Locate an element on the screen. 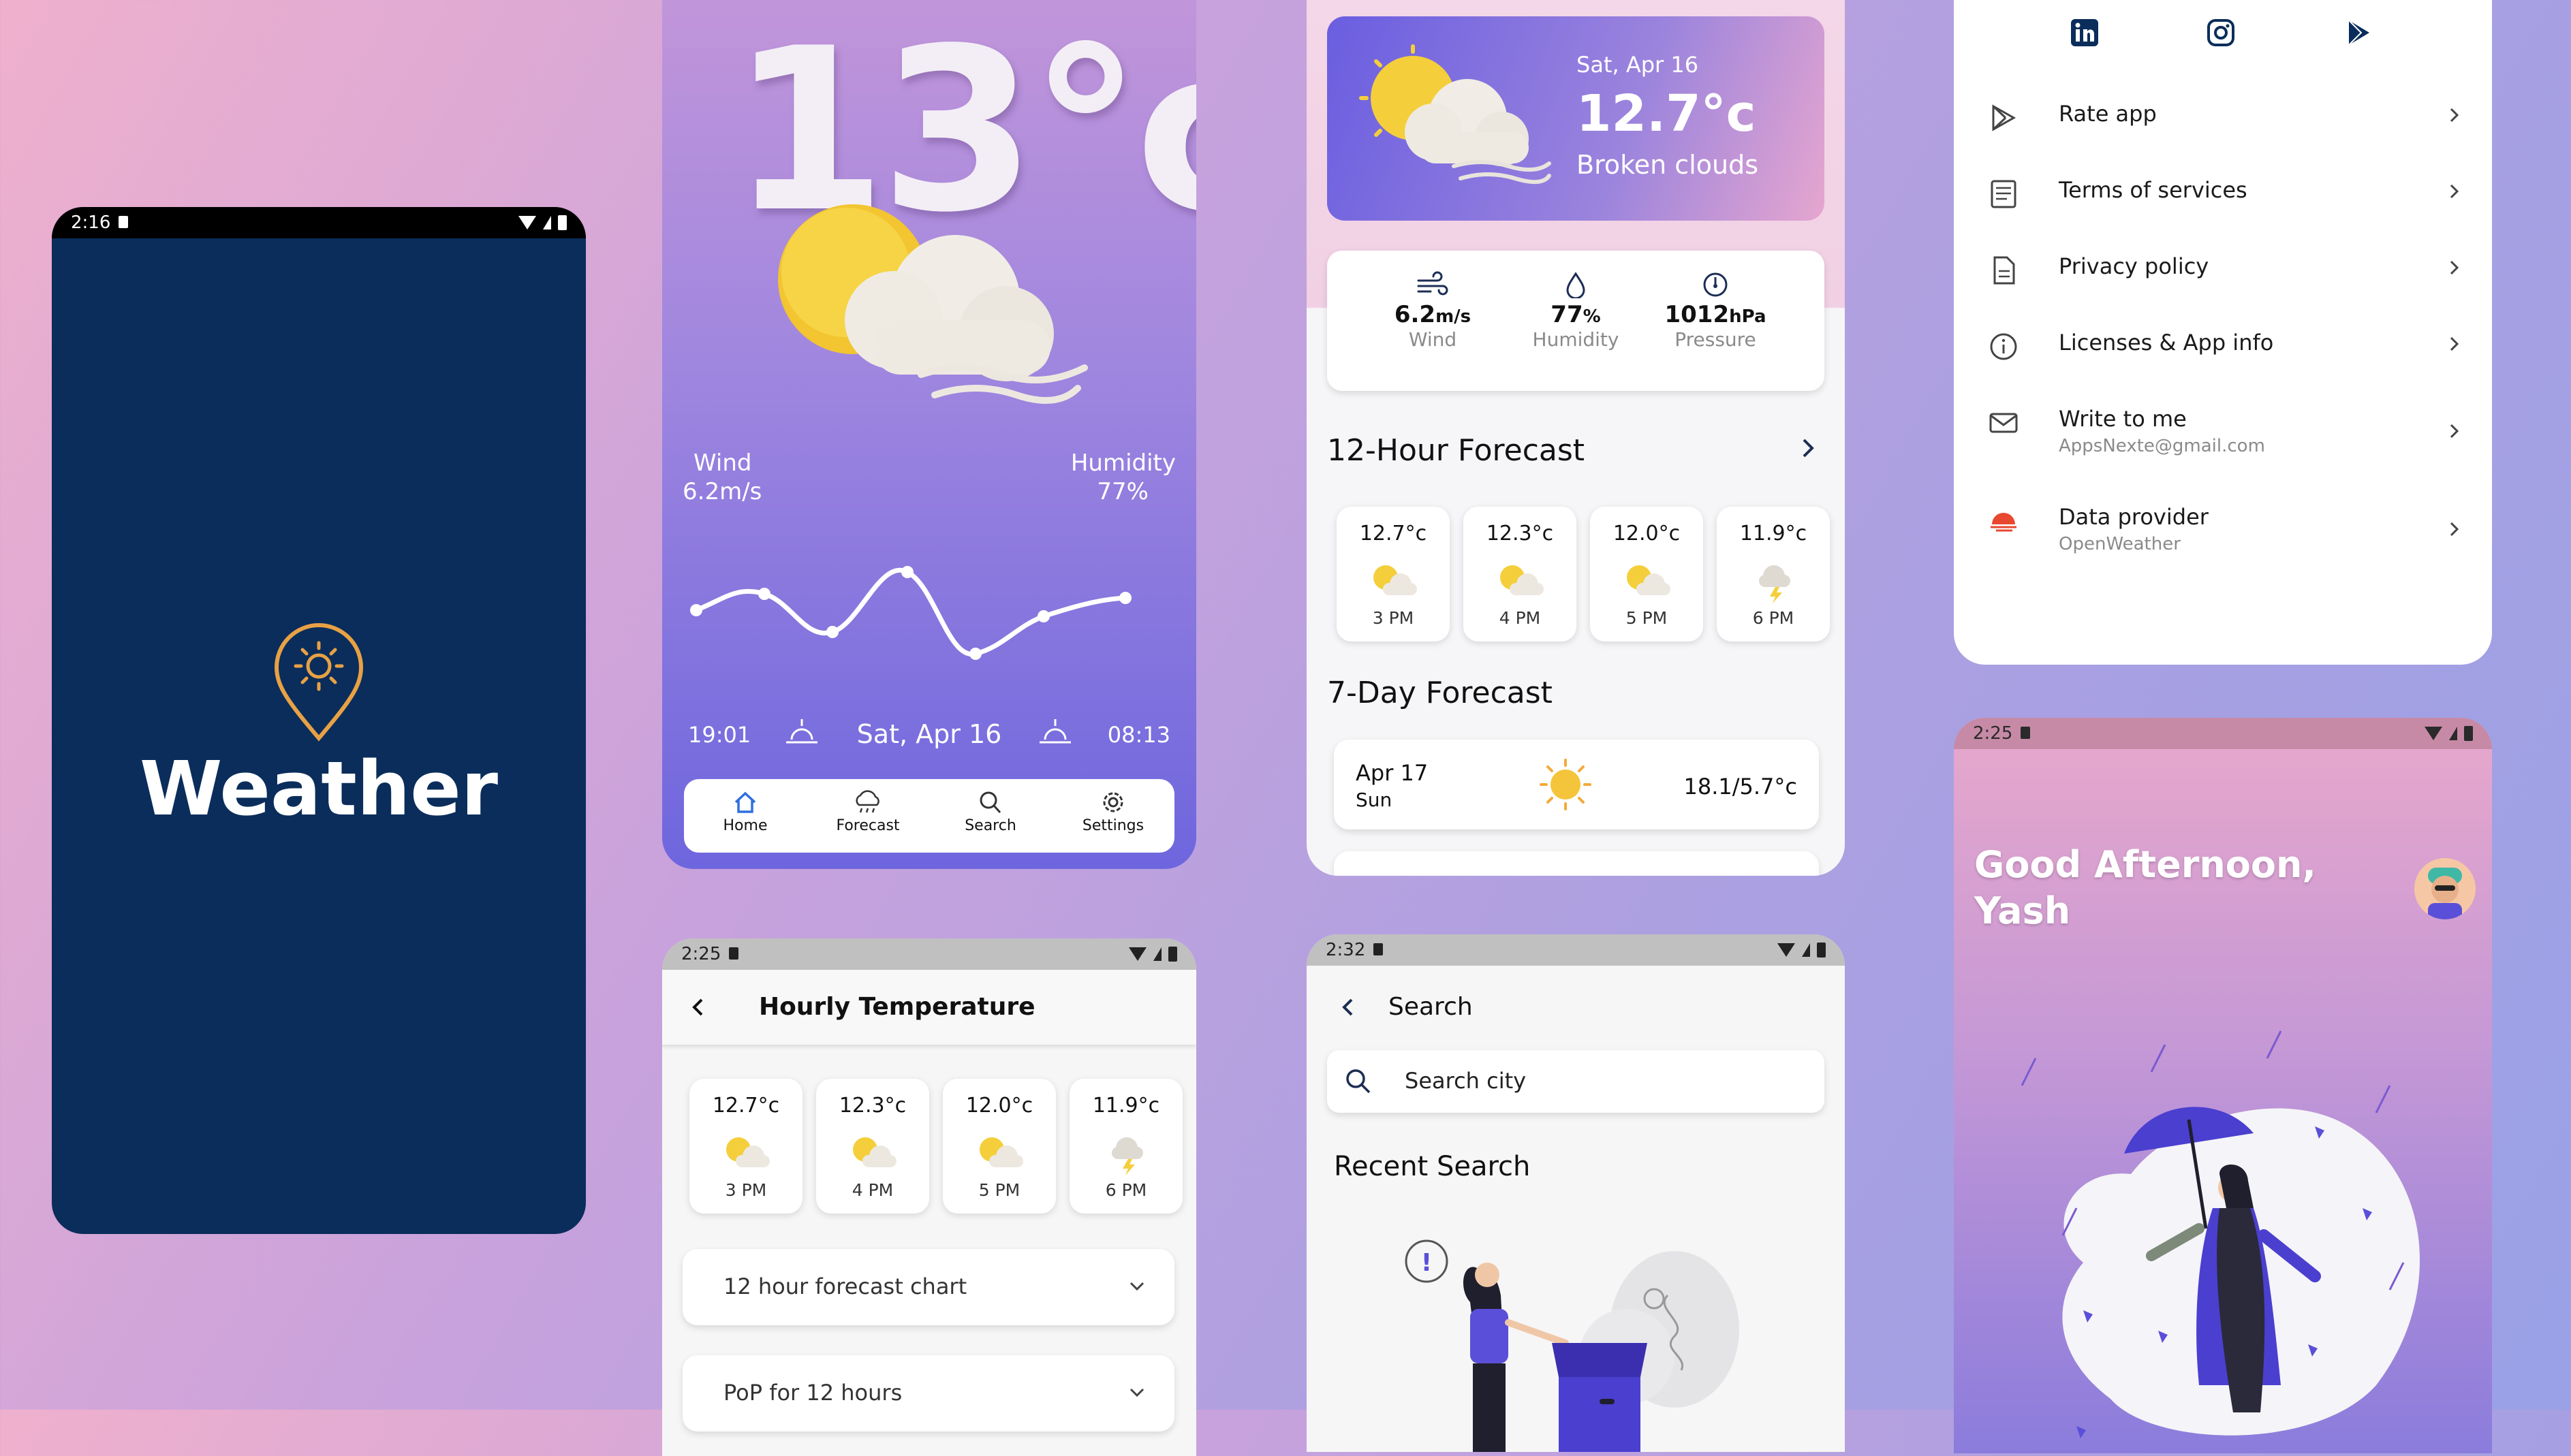 The image size is (2571, 1456). search-screen: 2:32 Search Search city Recent Search ! is located at coordinates (1576, 1193).